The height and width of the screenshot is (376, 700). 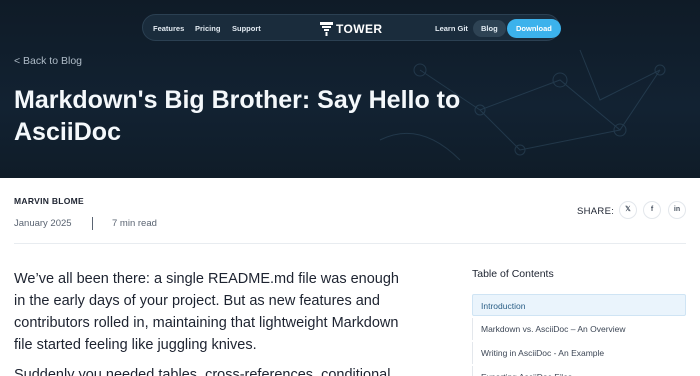 I want to click on linkedin-icon: in, so click(x=677, y=210).